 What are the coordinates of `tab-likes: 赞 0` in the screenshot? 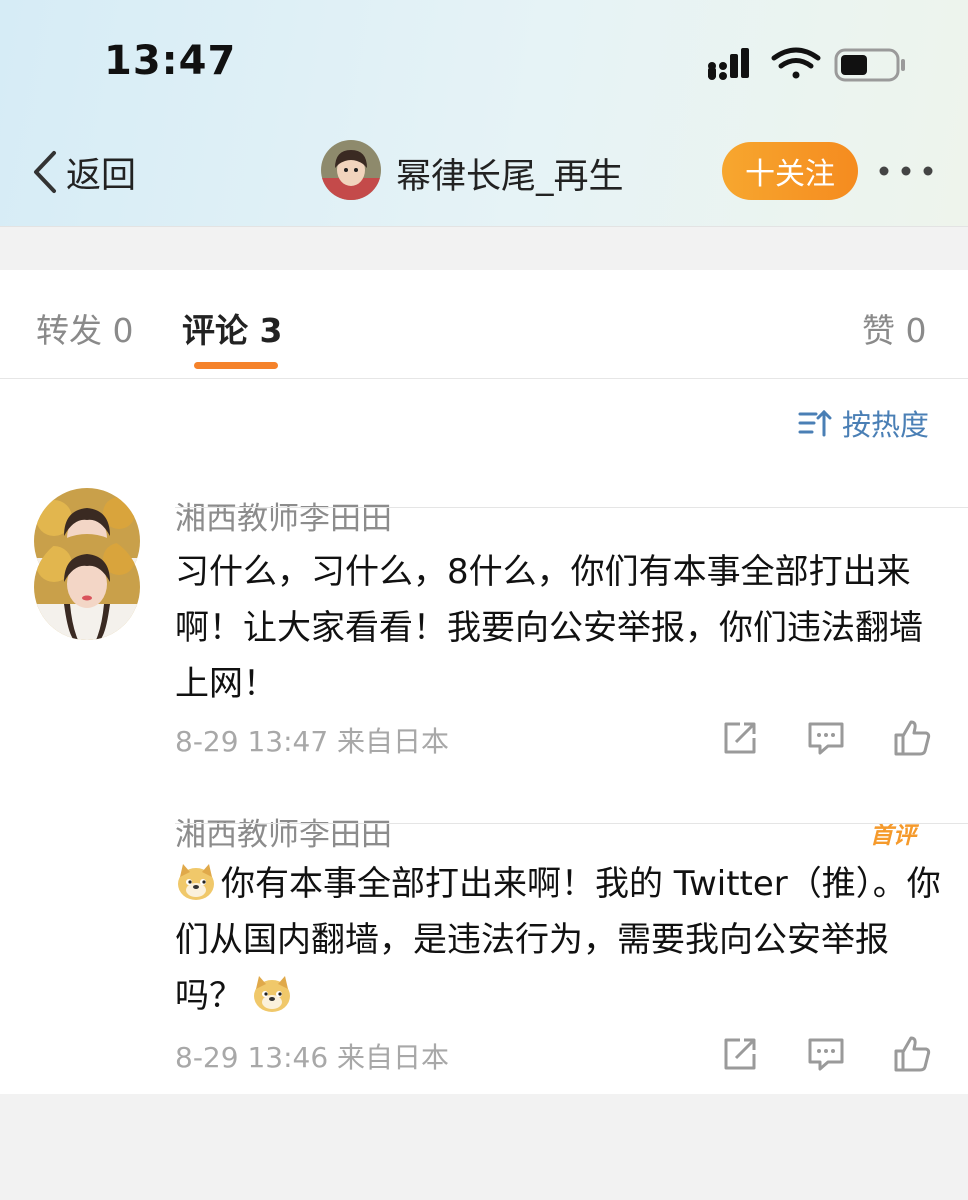 It's located at (894, 328).